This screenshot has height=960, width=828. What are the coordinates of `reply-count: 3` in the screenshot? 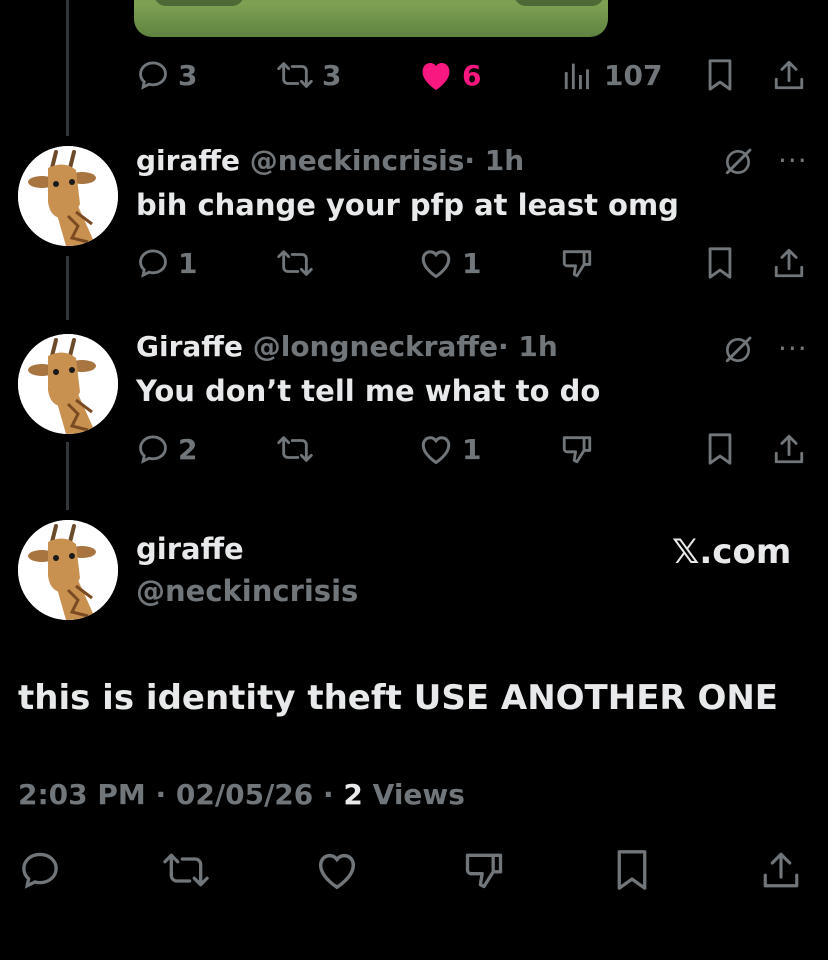 It's located at (188, 75).